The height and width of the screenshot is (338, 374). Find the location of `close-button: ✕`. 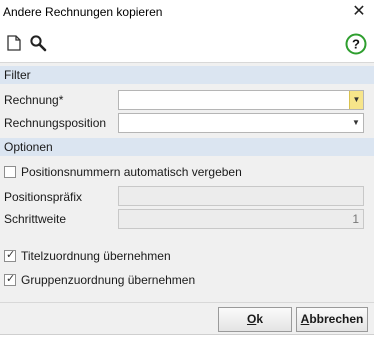

close-button: ✕ is located at coordinates (359, 12).